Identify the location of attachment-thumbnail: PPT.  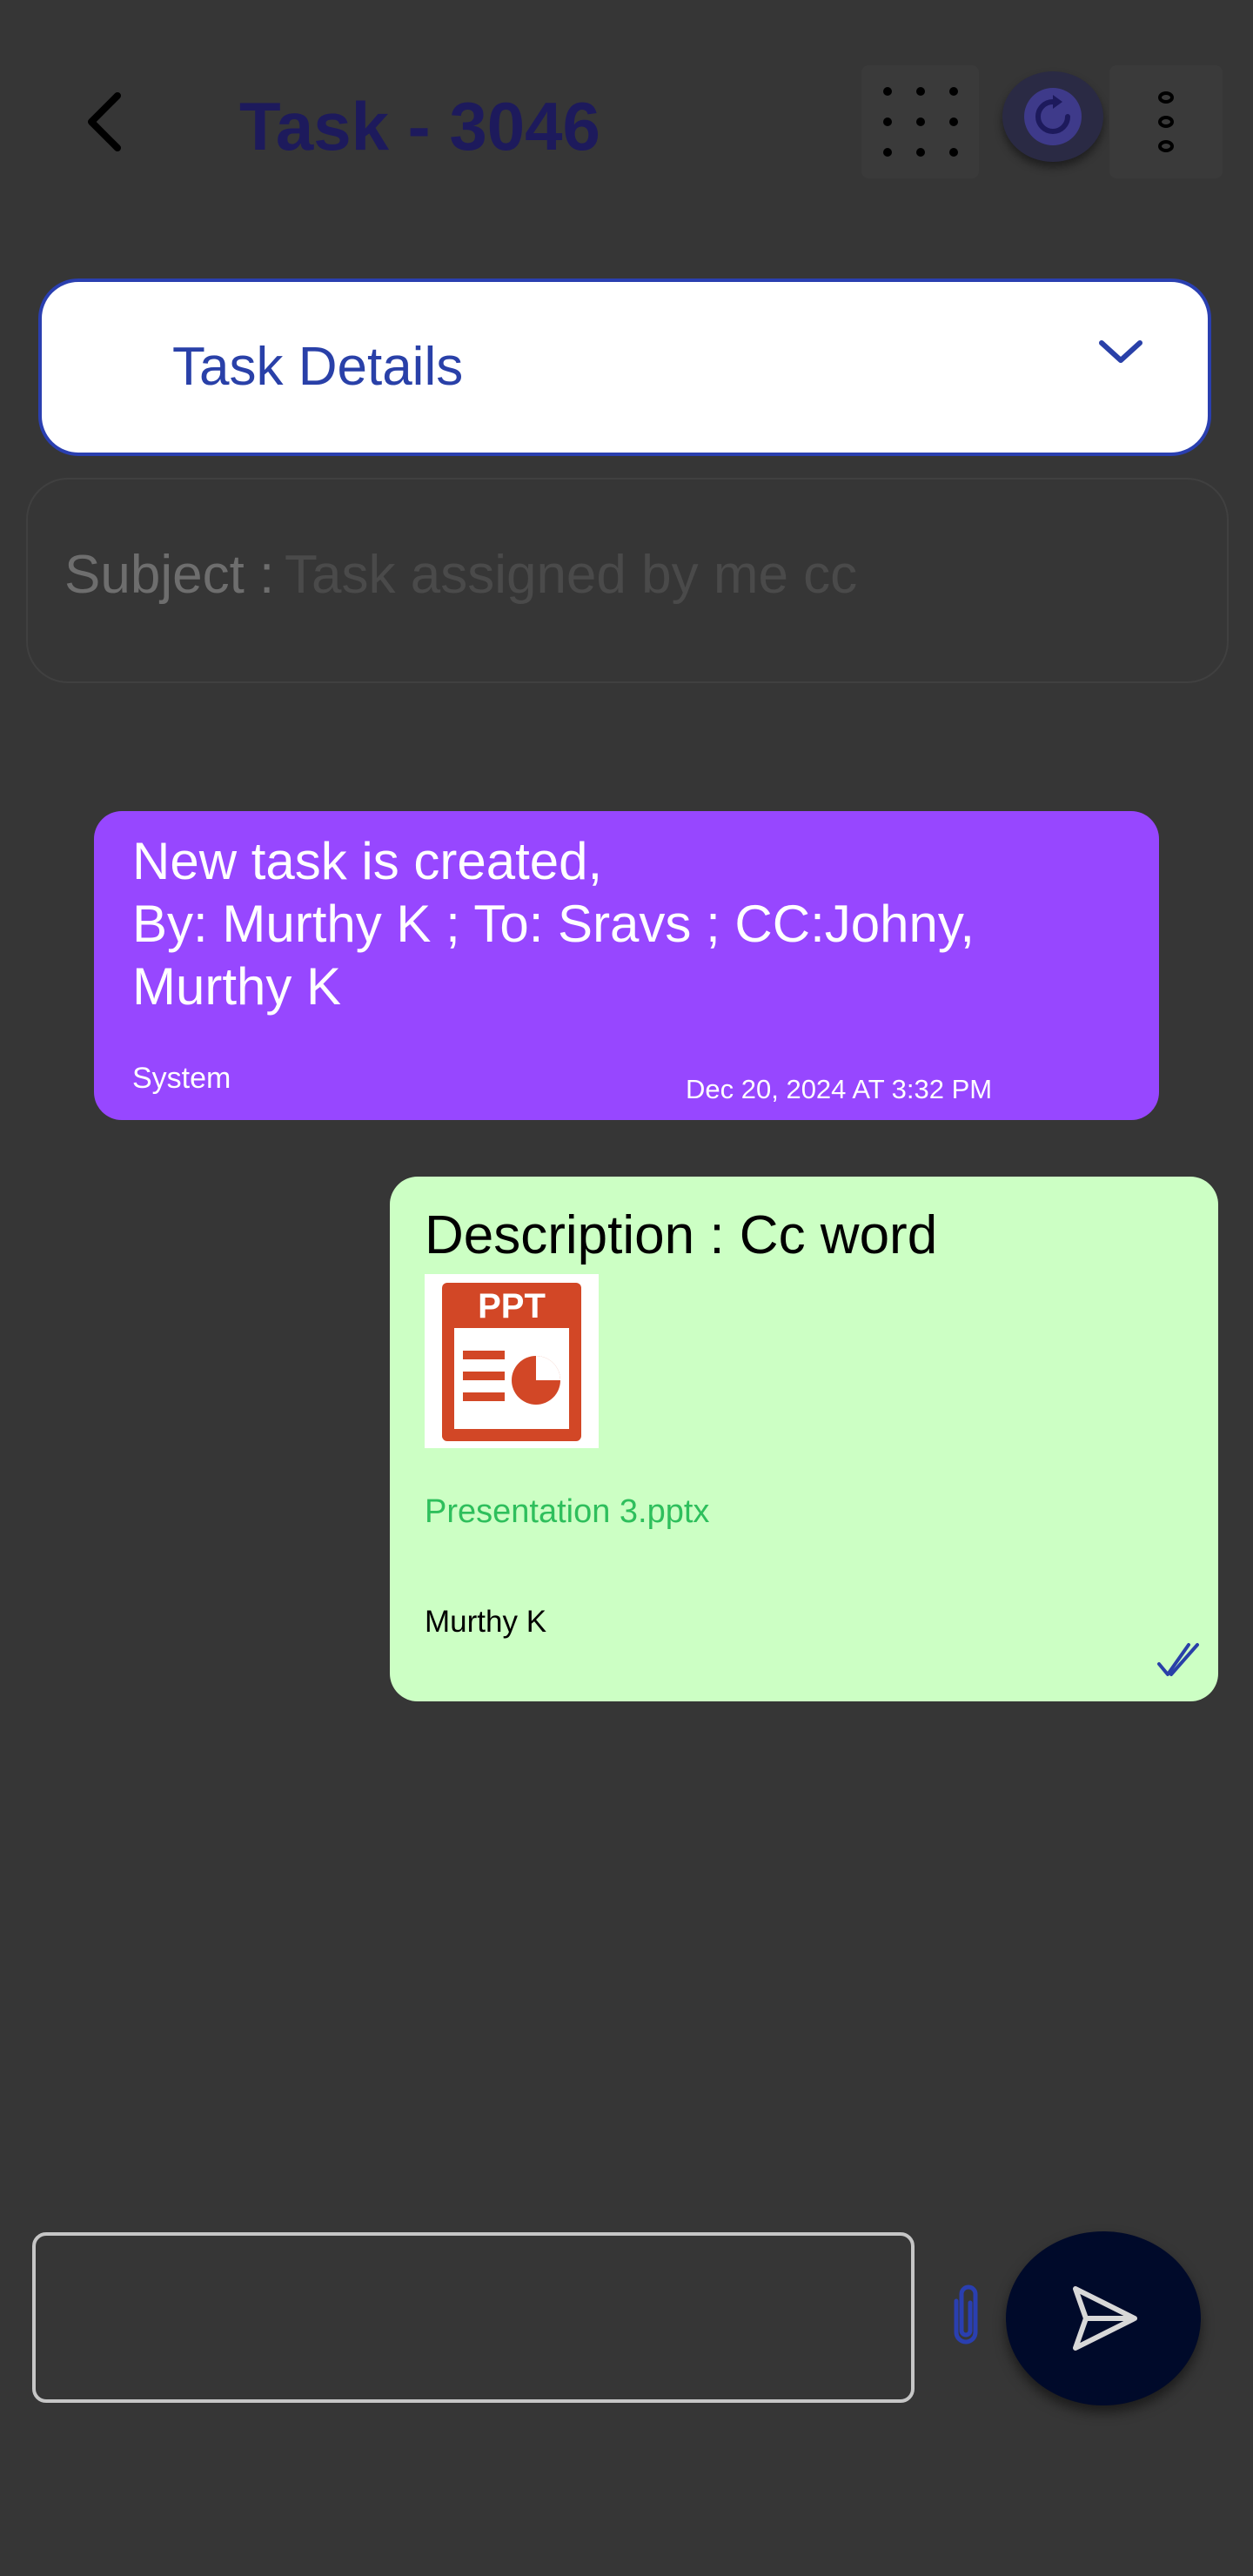
(512, 1361).